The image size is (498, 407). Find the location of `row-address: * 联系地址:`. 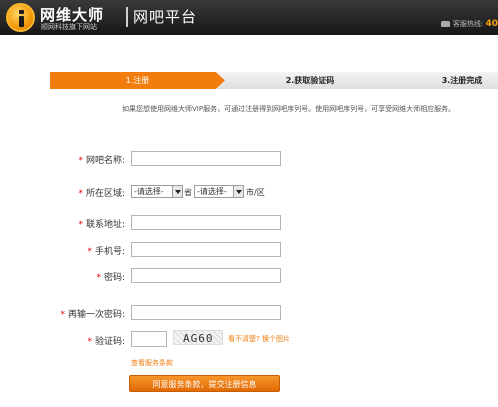

row-address: * 联系地址: is located at coordinates (62, 223).